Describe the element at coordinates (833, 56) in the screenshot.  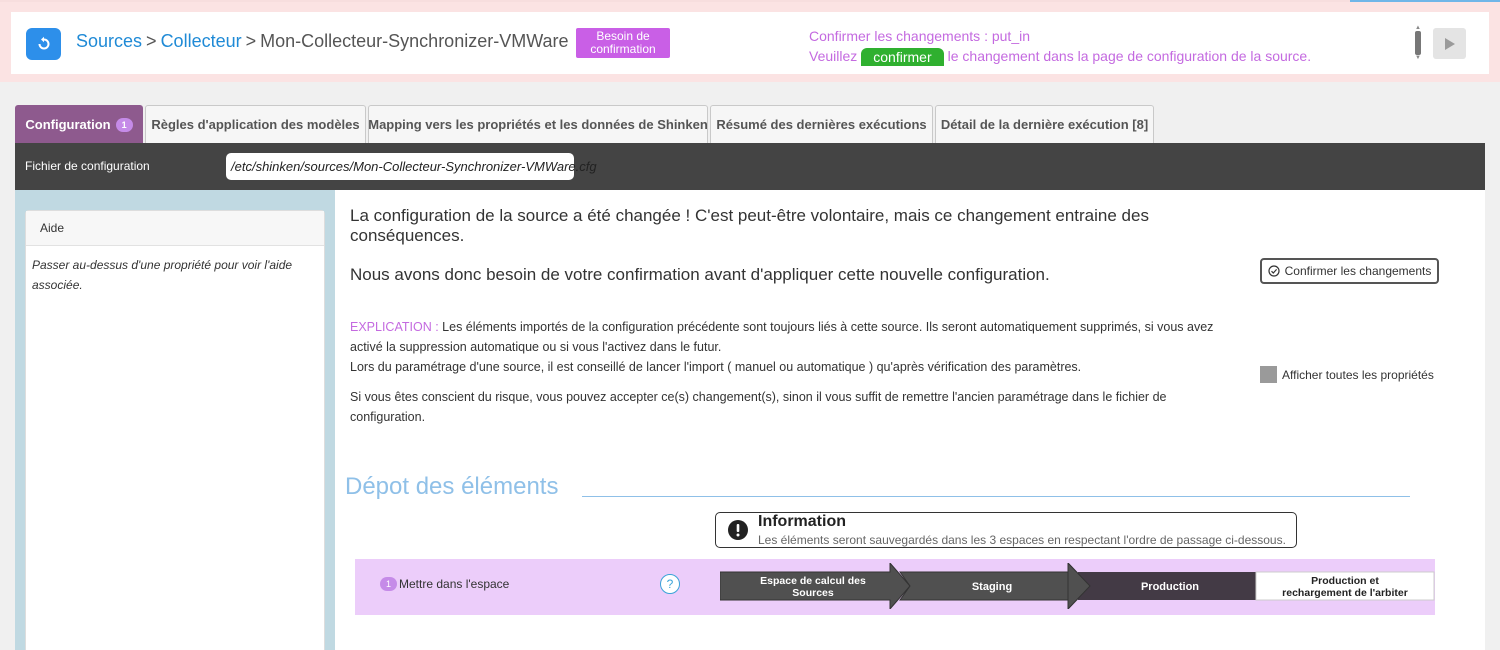
I see `notice-line2-before: Veuillez` at that location.